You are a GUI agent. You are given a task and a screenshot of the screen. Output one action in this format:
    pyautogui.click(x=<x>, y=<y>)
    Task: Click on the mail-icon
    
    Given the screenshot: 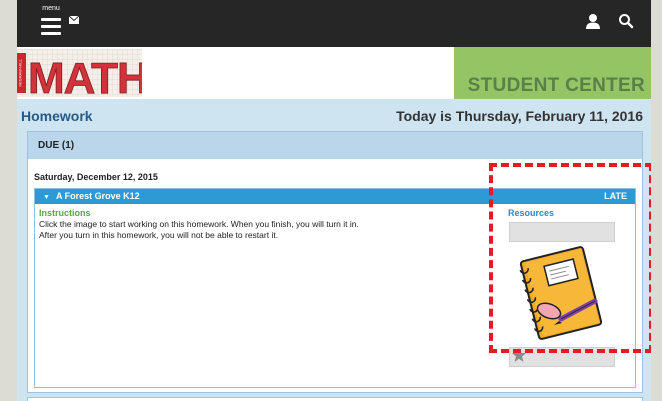 What is the action you would take?
    pyautogui.click(x=74, y=20)
    